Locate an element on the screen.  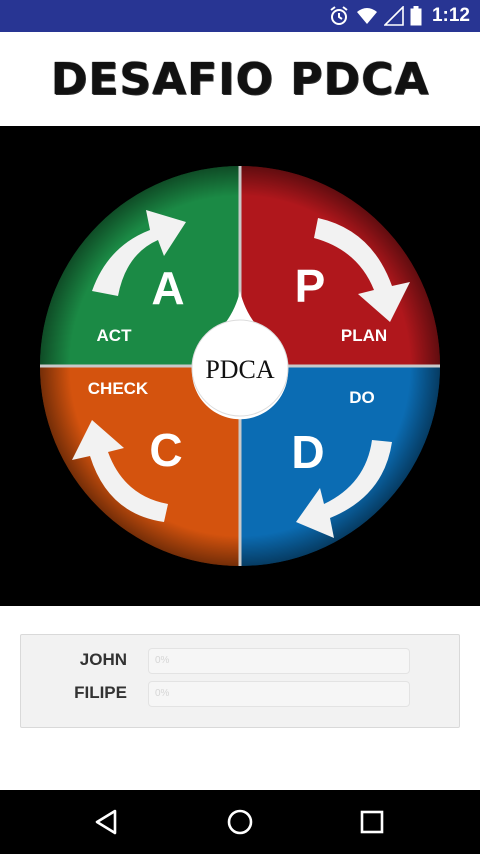
alarm-icon is located at coordinates (339, 16).